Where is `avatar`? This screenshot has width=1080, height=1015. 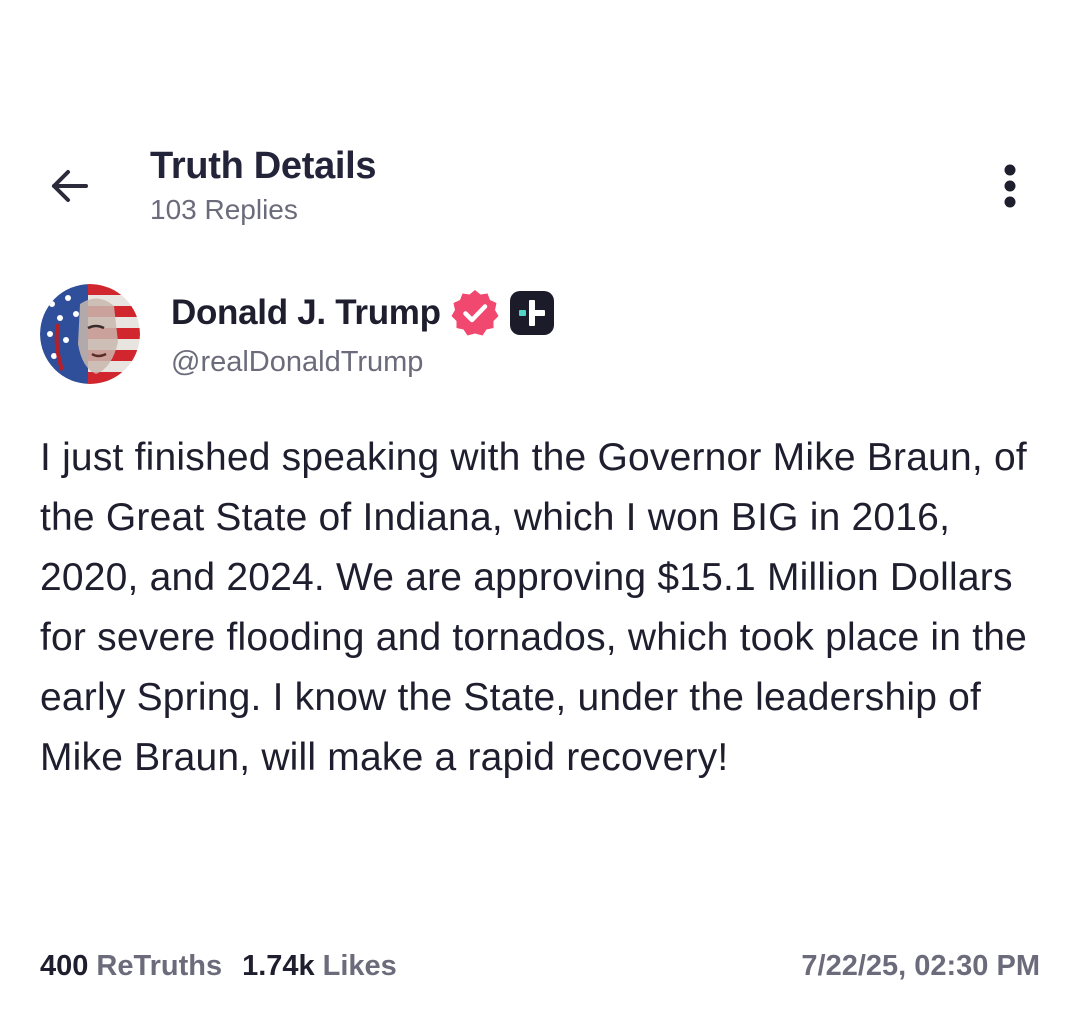 avatar is located at coordinates (90, 334).